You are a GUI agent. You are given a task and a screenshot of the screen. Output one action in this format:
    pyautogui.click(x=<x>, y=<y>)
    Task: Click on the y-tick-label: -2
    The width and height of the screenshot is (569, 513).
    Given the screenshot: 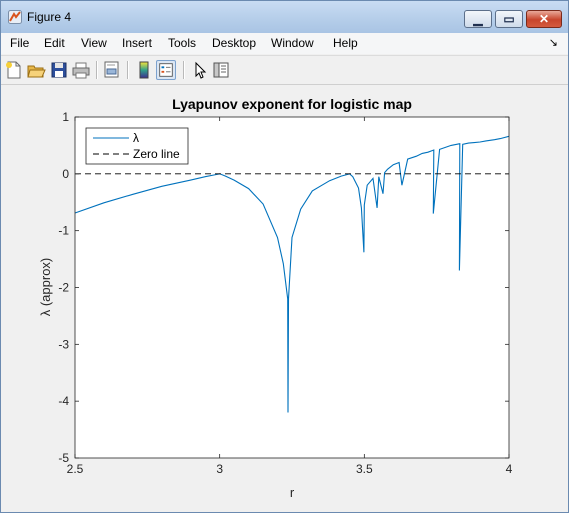 What is the action you would take?
    pyautogui.click(x=63, y=288)
    